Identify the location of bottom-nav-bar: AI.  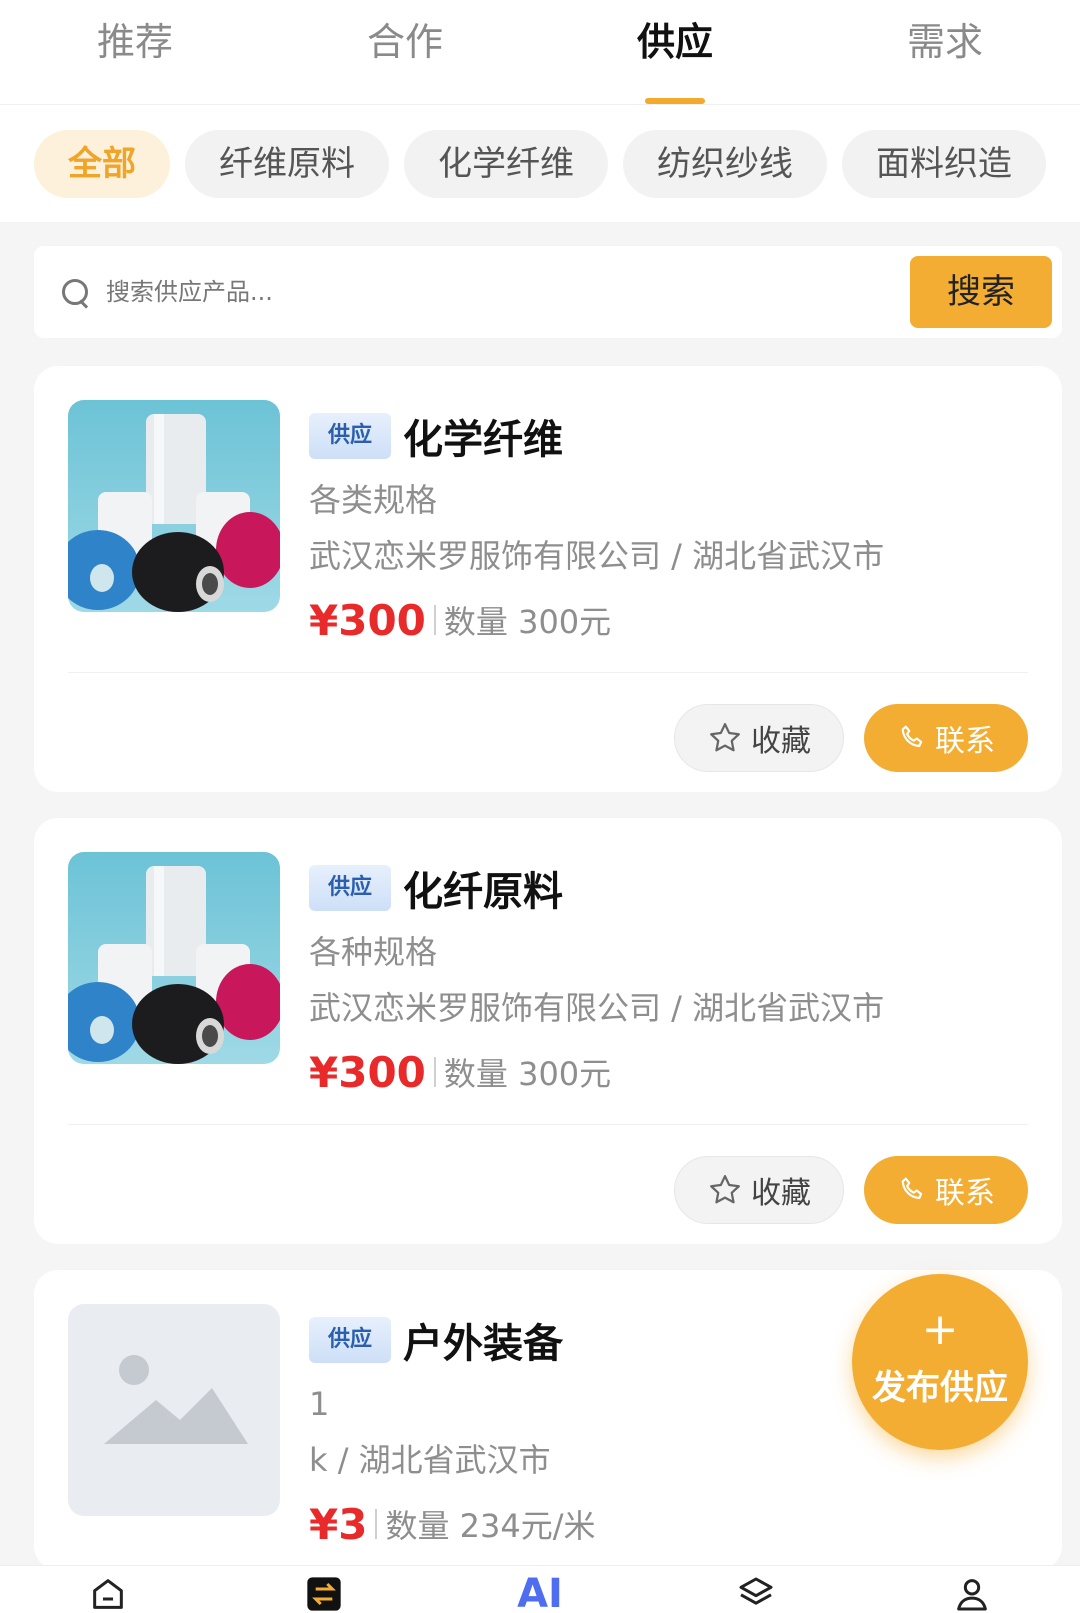
(540, 1589).